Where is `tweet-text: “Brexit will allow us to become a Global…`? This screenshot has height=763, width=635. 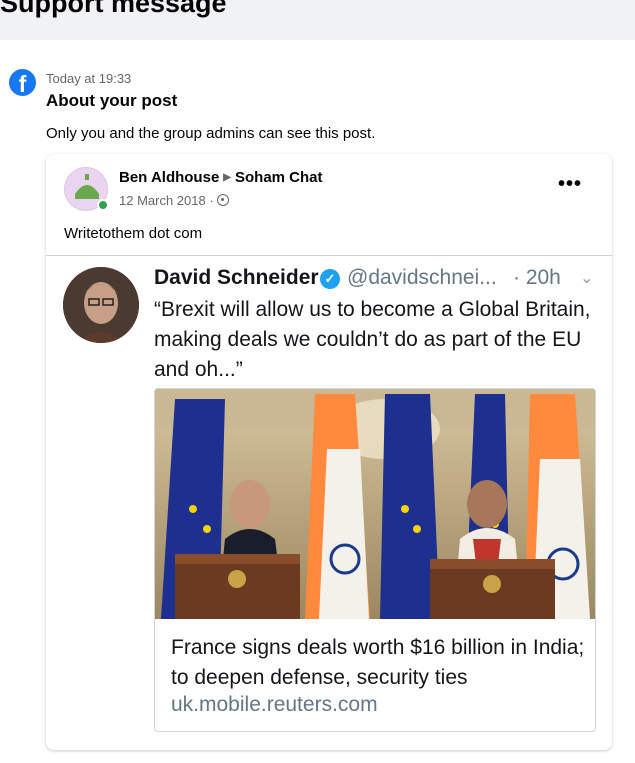
tweet-text: “Brexit will allow us to become a Global… is located at coordinates (372, 339).